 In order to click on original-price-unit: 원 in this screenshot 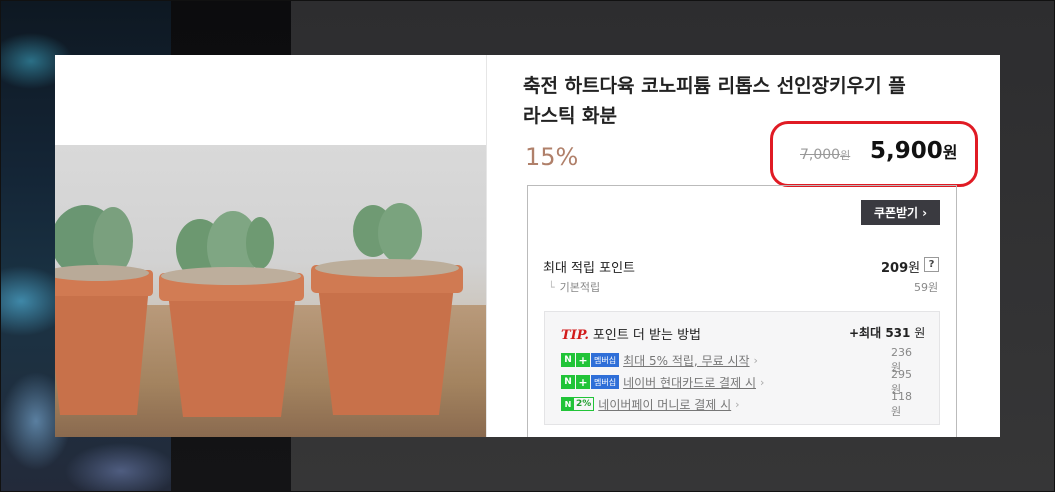, I will do `click(845, 155)`.